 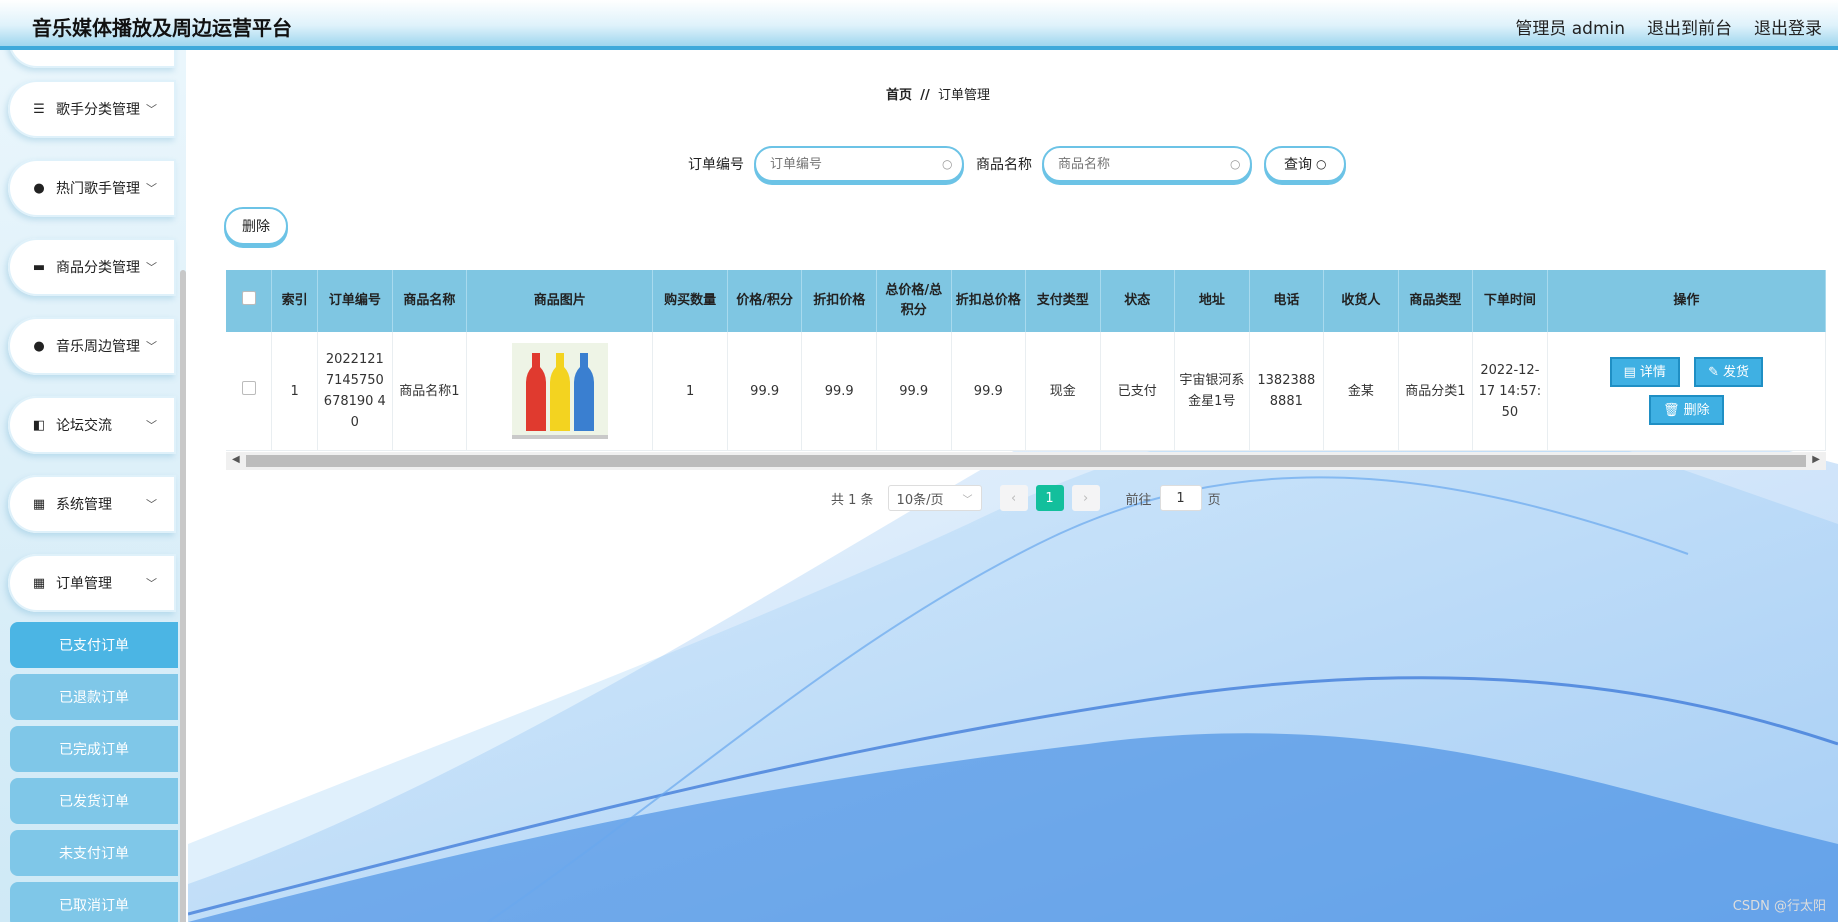 What do you see at coordinates (94, 645) in the screenshot?
I see `sidebar-sub-paid-orders: 已支付订单` at bounding box center [94, 645].